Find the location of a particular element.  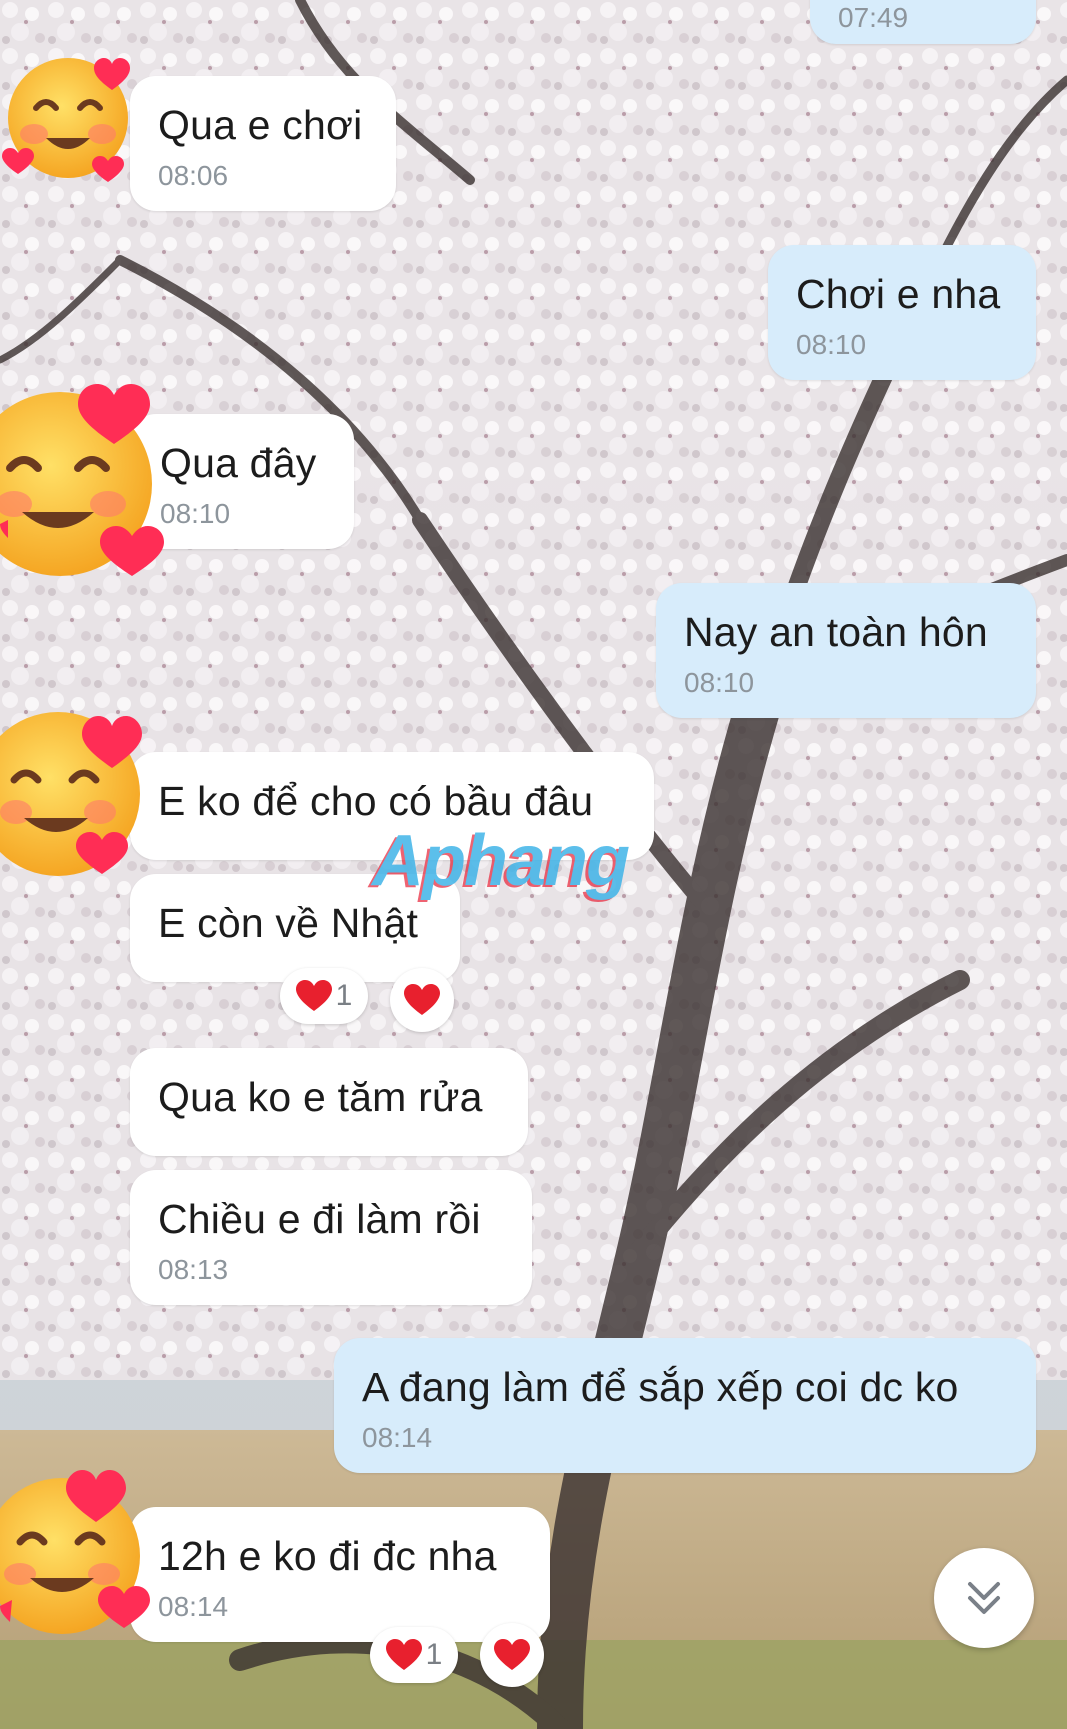

message-bubble-incoming: 12h e ko đi đc nha 08:14 is located at coordinates (340, 1574).